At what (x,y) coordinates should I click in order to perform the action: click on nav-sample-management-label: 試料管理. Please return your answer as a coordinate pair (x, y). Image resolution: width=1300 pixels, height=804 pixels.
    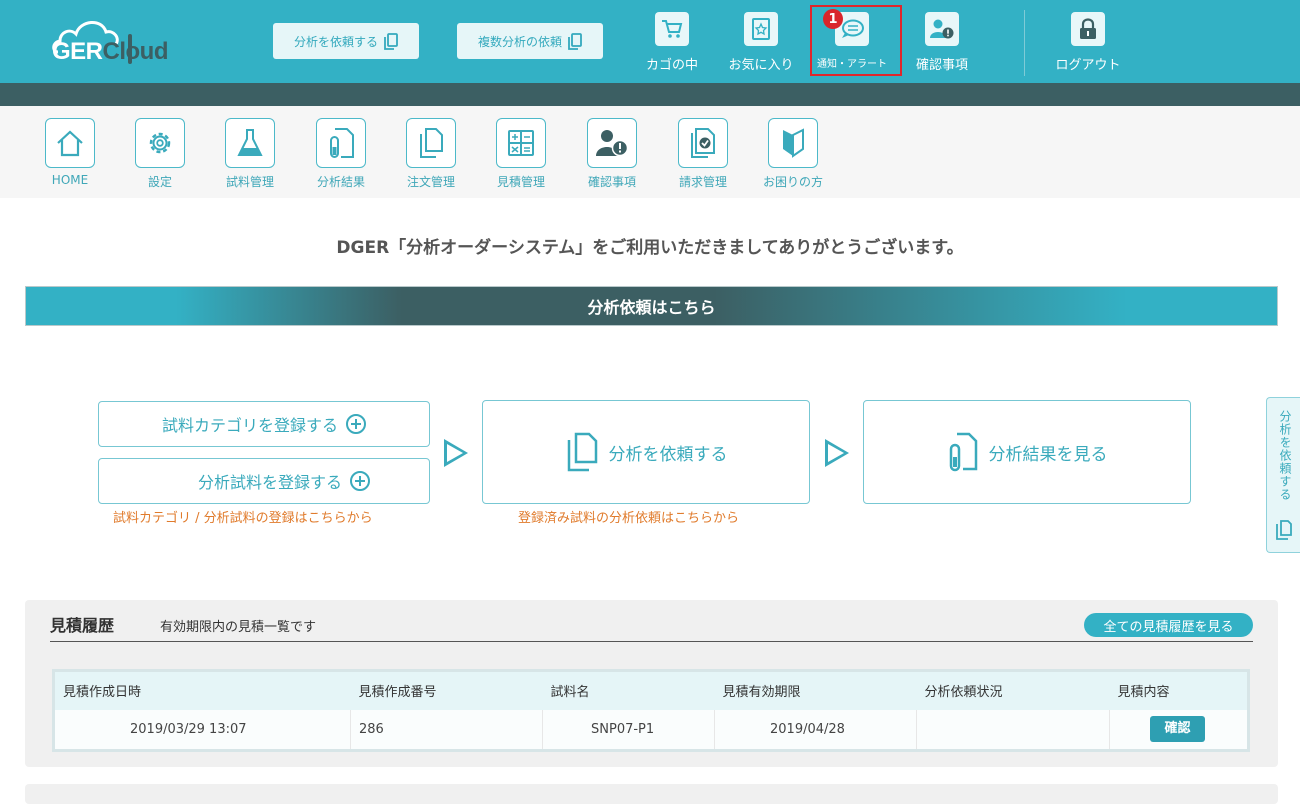
    Looking at the image, I should click on (249, 182).